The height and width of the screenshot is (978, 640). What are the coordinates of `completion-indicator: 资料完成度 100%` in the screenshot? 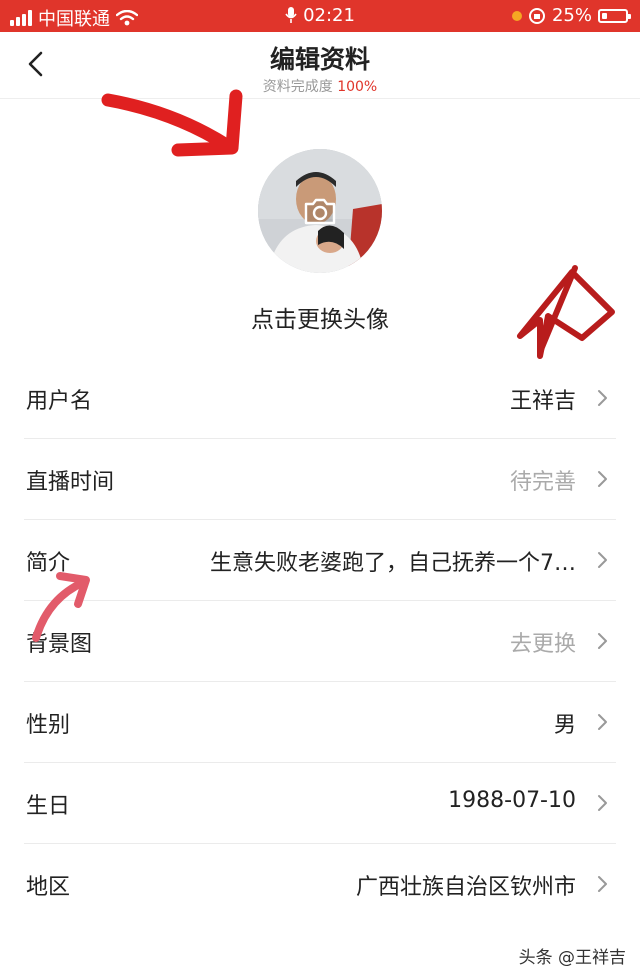 It's located at (320, 86).